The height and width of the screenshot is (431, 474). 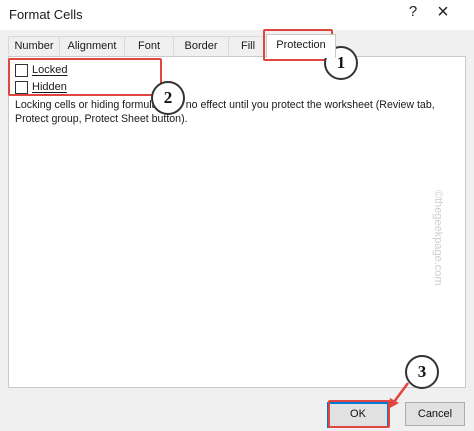 I want to click on step-2-badge: 2, so click(x=168, y=98).